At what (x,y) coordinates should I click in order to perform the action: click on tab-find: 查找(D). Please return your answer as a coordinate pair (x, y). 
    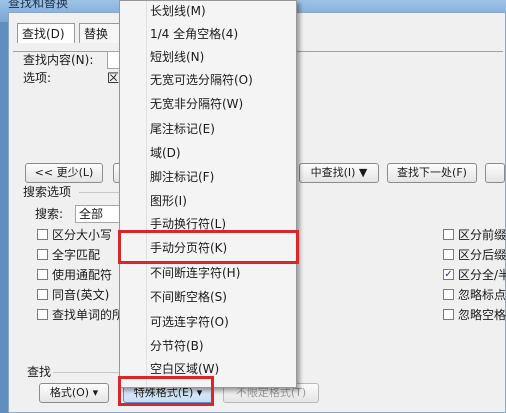
    Looking at the image, I should click on (46, 33).